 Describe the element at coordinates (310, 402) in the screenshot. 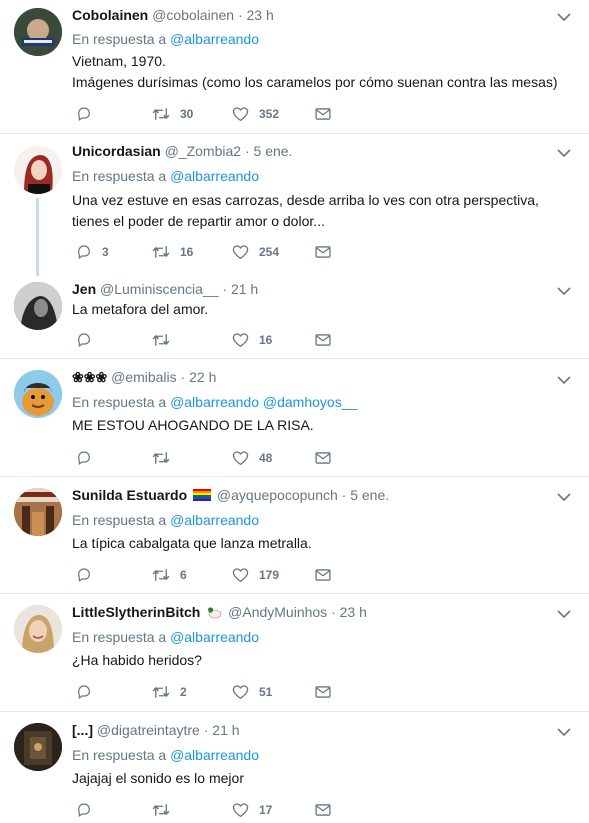

I see `mention-link: @damhoyos__` at that location.